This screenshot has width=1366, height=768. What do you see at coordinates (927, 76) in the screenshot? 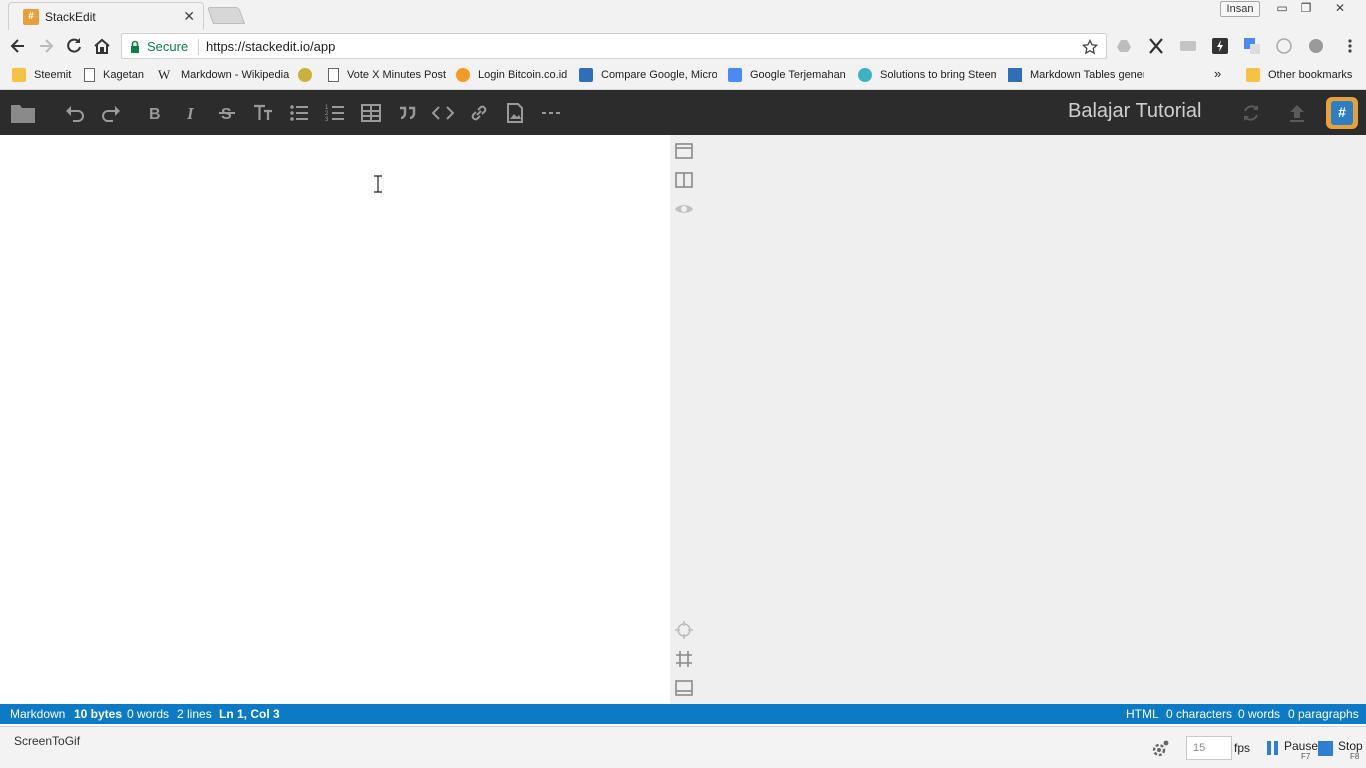
I see `bookmark-item: Solutions to bring Steem` at bounding box center [927, 76].